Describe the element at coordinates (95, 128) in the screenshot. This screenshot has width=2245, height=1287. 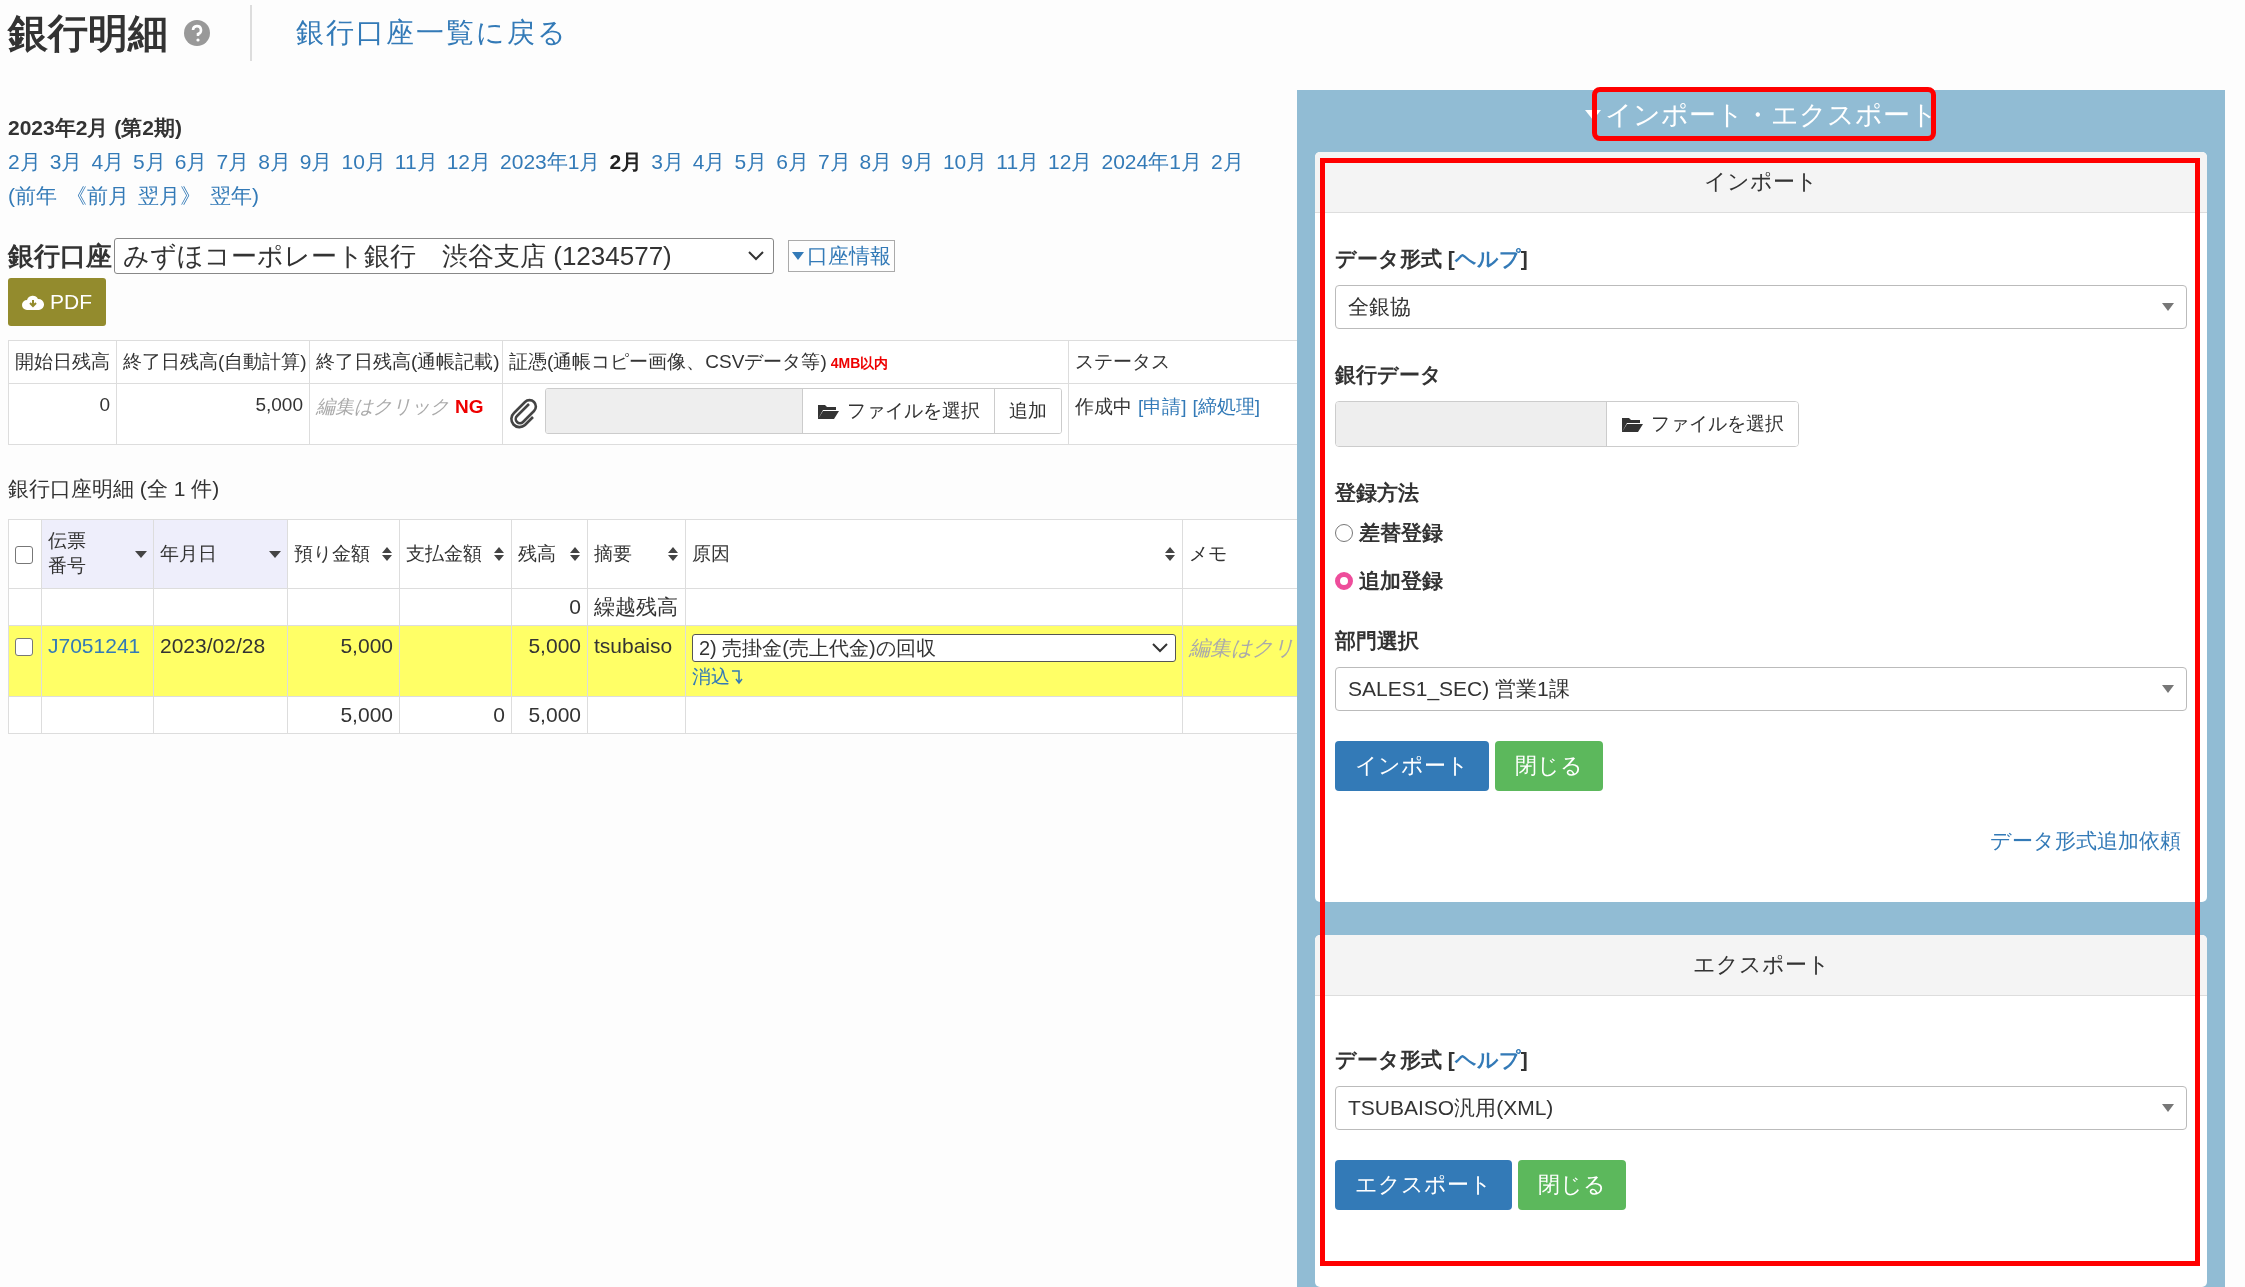
I see `period-title: 2023年2月 (第2期)` at that location.